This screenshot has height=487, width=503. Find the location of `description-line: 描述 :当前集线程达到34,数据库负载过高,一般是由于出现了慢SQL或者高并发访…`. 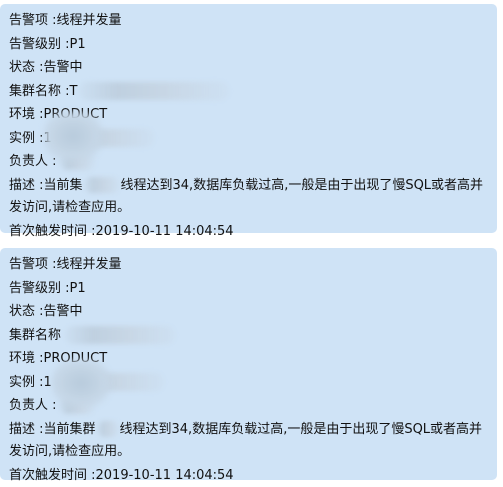

description-line: 描述 :当前集线程达到34,数据库负载过高,一般是由于出现了慢SQL或者高并发访… is located at coordinates (249, 197).